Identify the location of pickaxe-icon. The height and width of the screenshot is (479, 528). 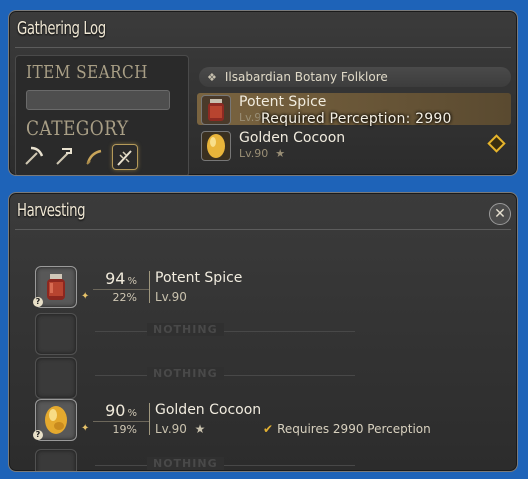
(34, 156).